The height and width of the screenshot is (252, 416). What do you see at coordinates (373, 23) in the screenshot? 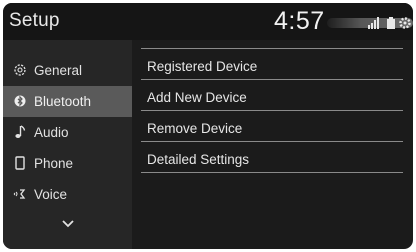
I see `signal-icon` at bounding box center [373, 23].